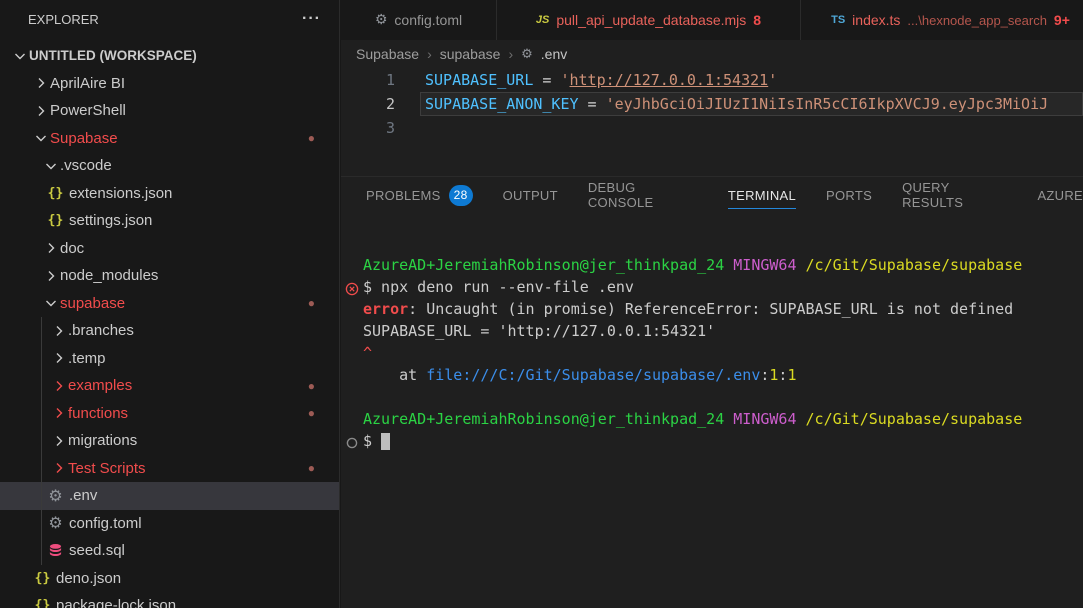 The height and width of the screenshot is (608, 1083). I want to click on terminal-text: /c/Git/Supabase/supabase, so click(914, 265).